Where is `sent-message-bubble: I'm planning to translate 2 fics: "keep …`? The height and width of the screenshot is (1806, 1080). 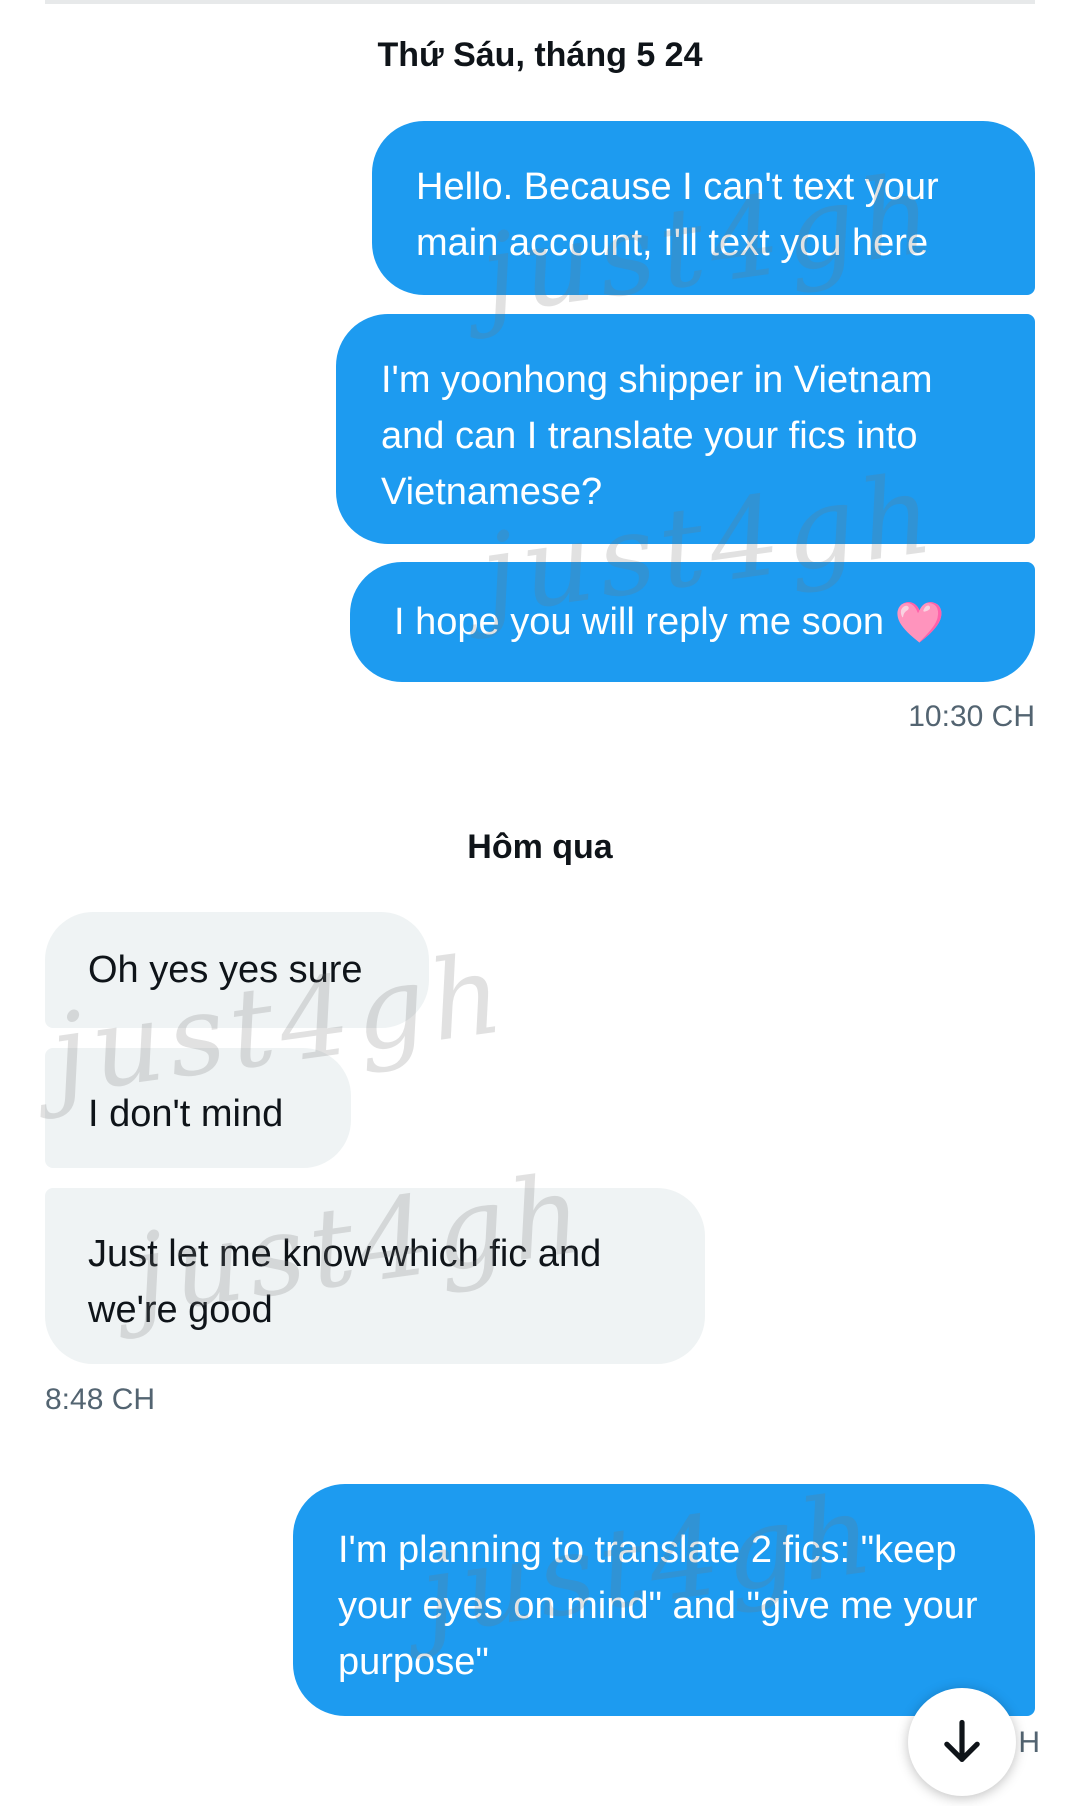 sent-message-bubble: I'm planning to translate 2 fics: "keep … is located at coordinates (664, 1600).